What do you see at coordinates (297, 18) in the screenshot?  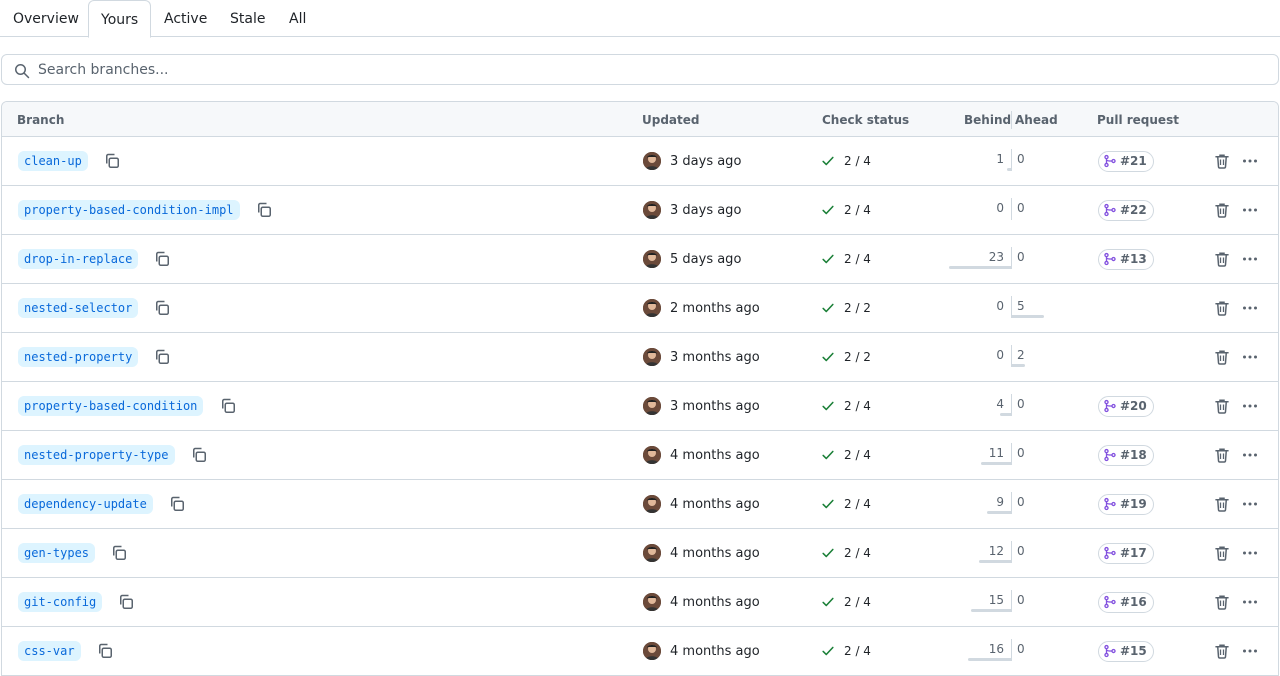 I see `tab-all: All` at bounding box center [297, 18].